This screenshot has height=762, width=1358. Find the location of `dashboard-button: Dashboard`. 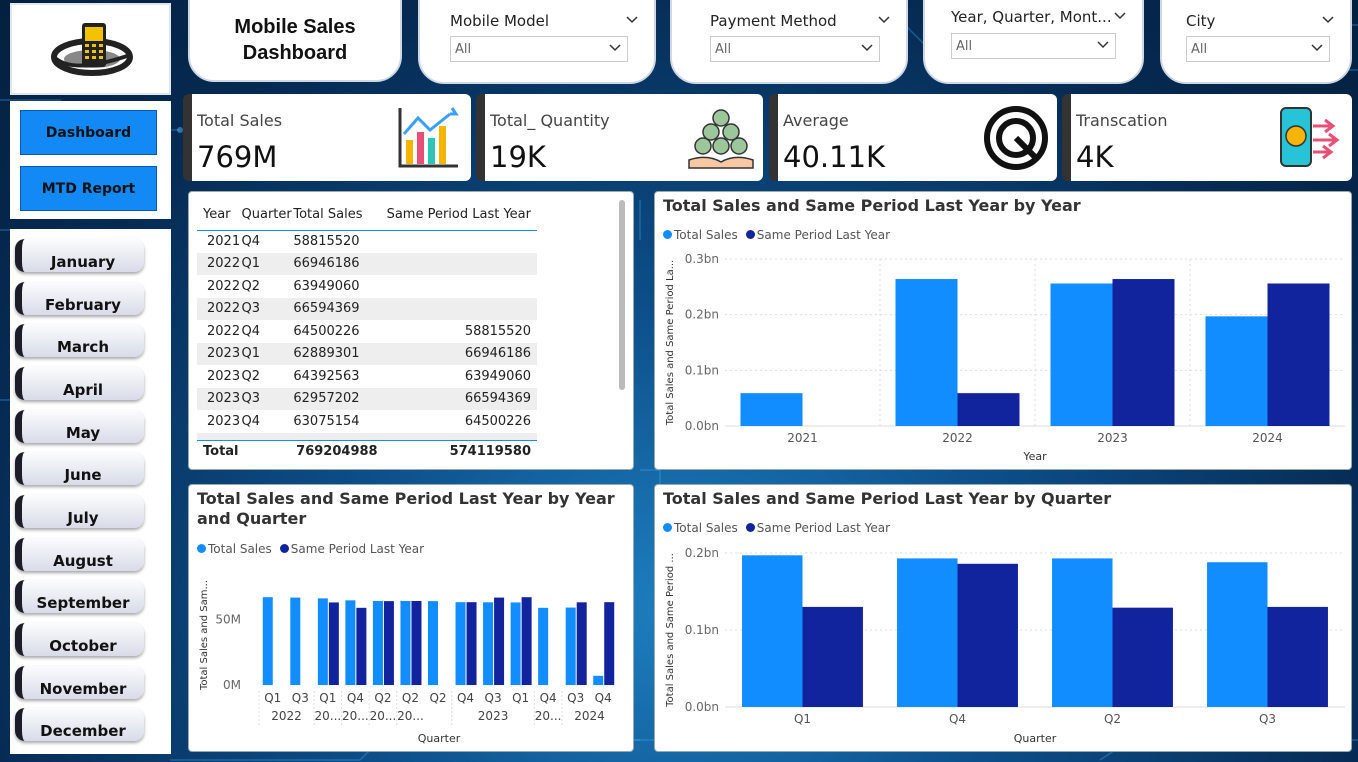

dashboard-button: Dashboard is located at coordinates (88, 132).